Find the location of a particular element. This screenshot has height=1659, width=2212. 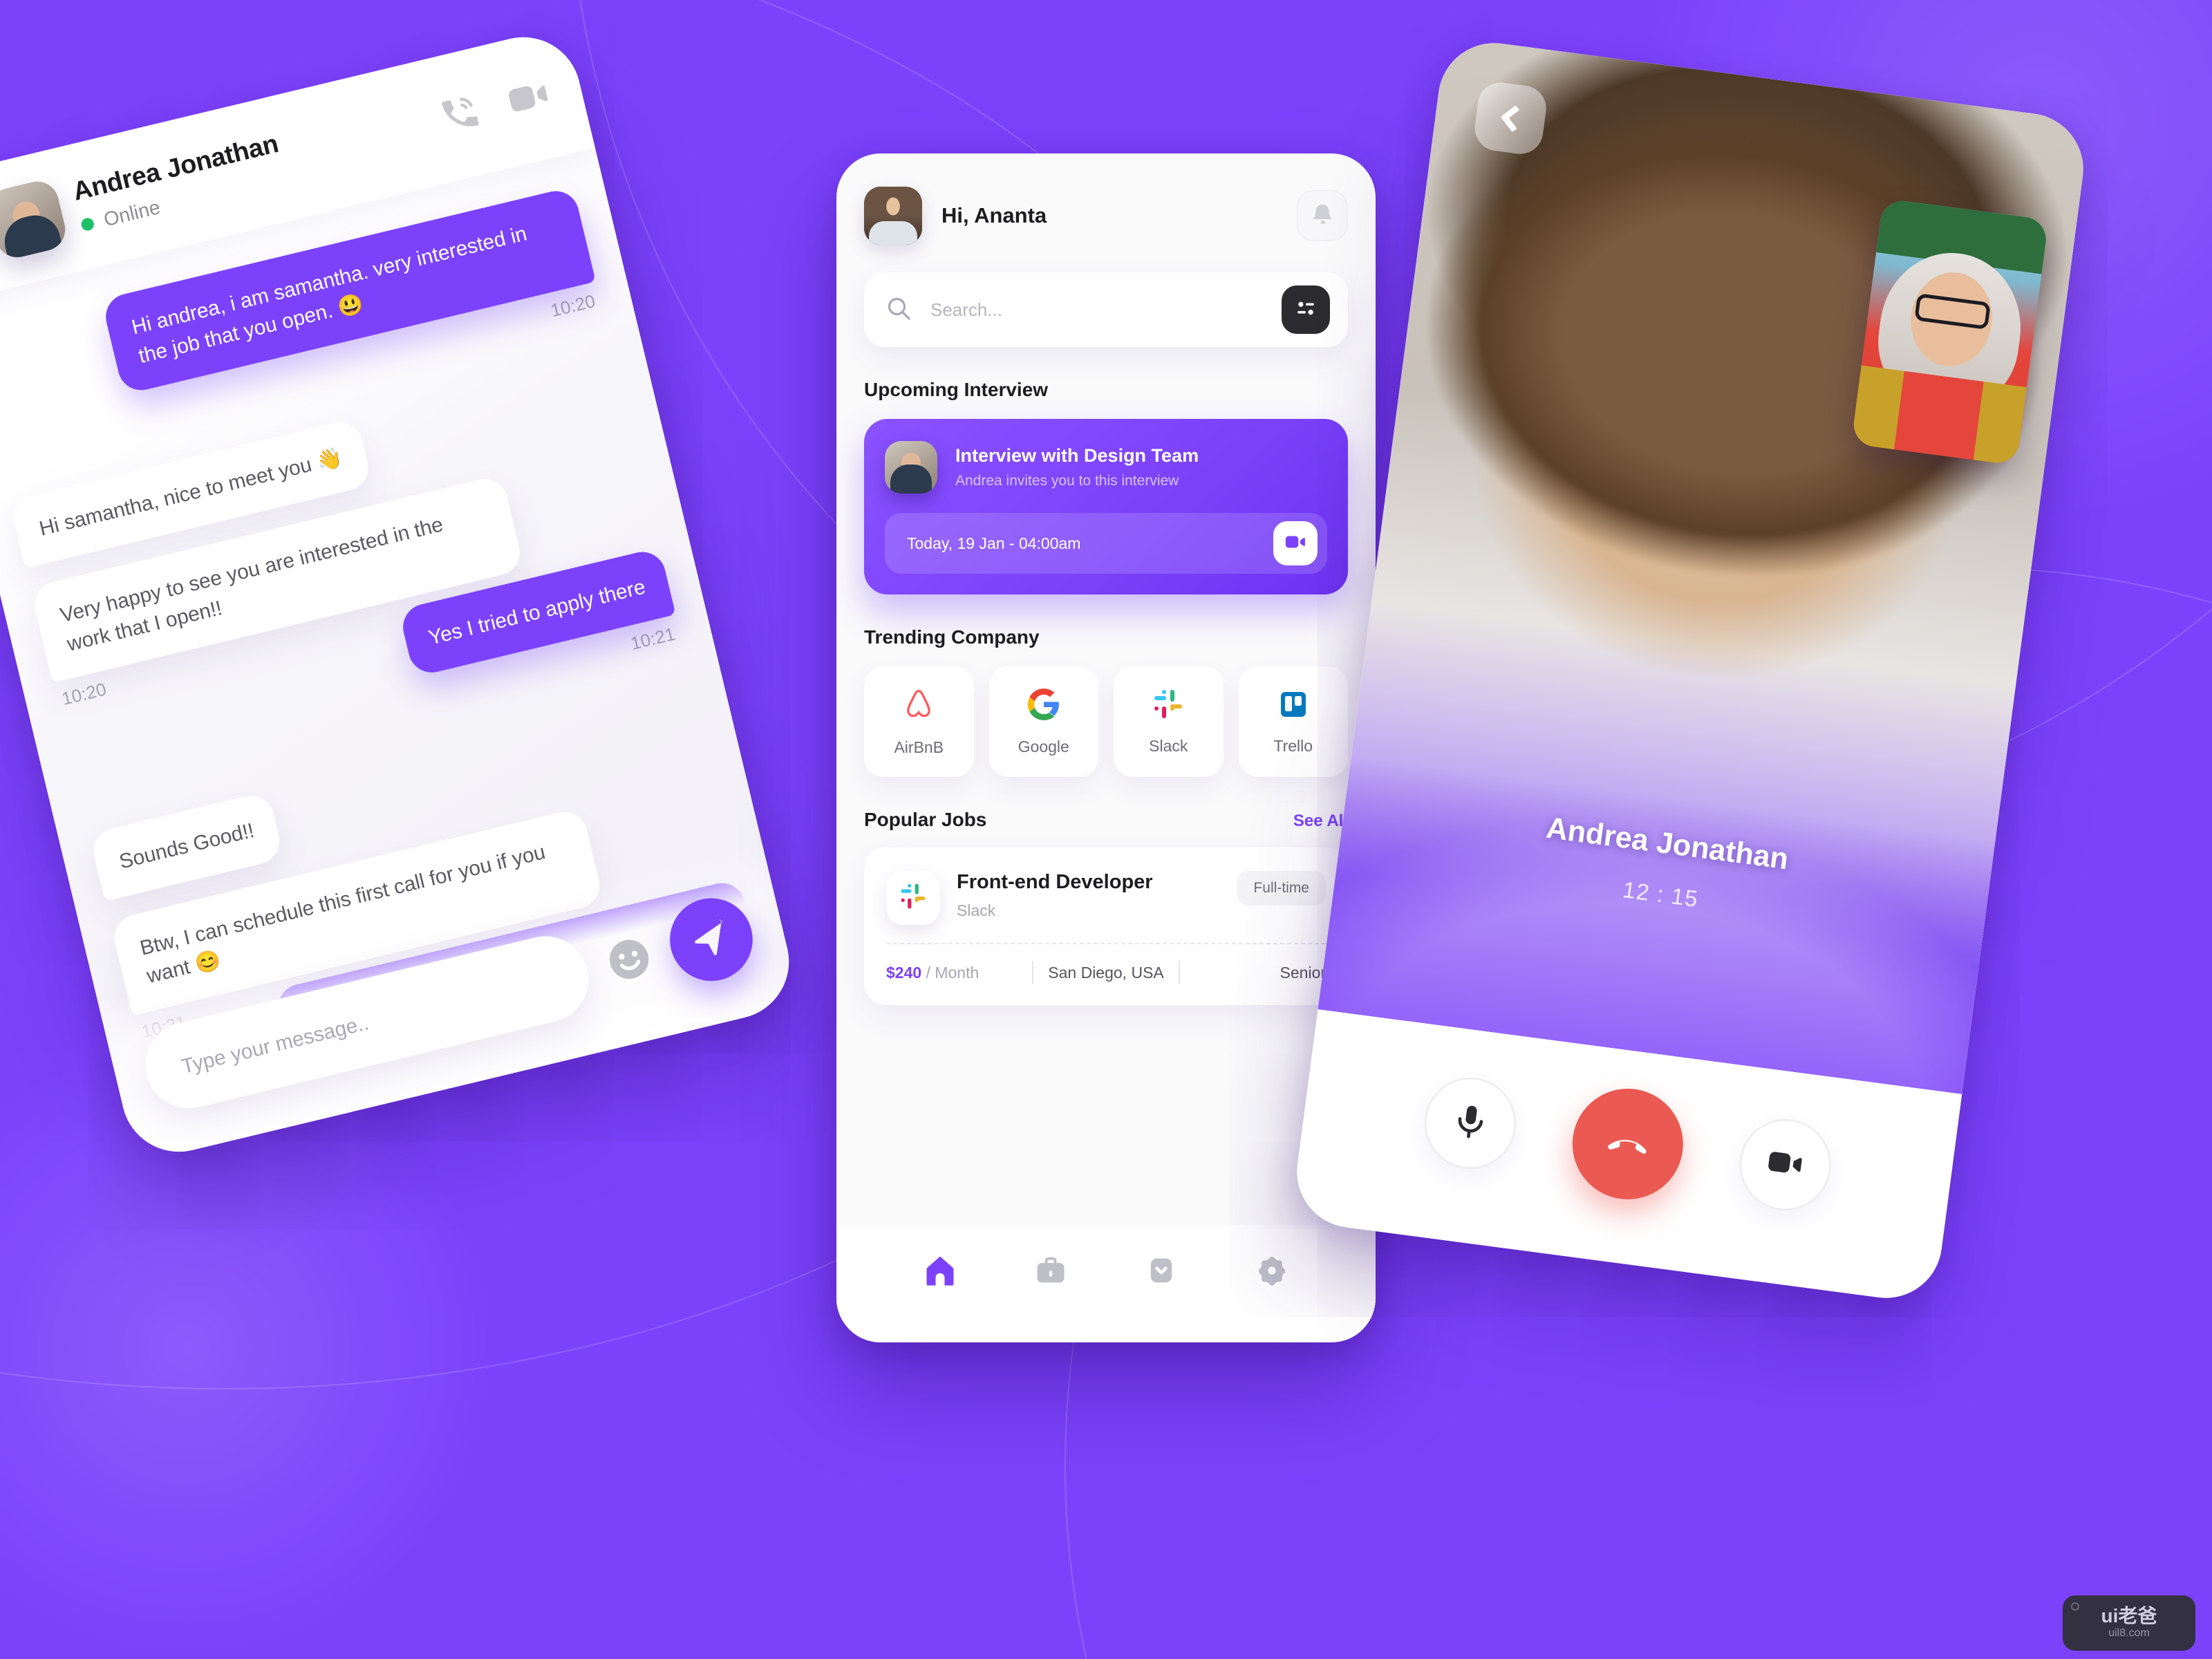

airbnb-logo-icon is located at coordinates (919, 706).